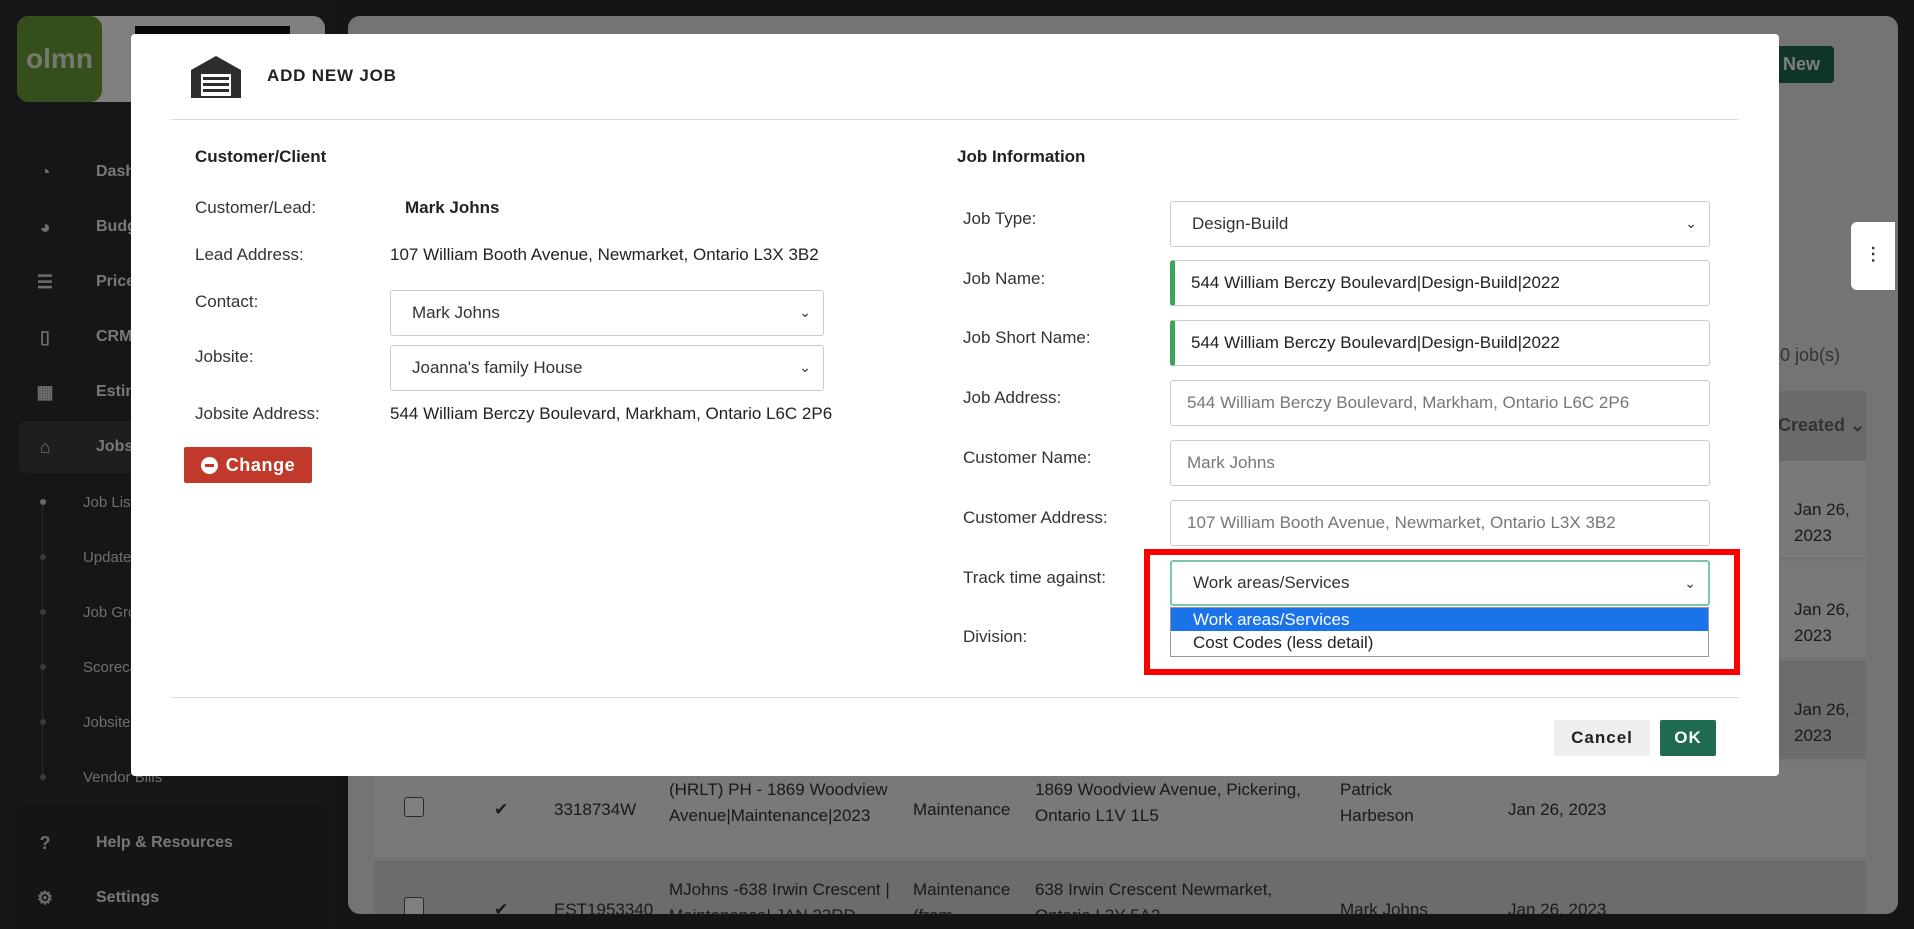 Image resolution: width=1914 pixels, height=929 pixels. What do you see at coordinates (260, 464) in the screenshot?
I see `change-button-label: Change` at bounding box center [260, 464].